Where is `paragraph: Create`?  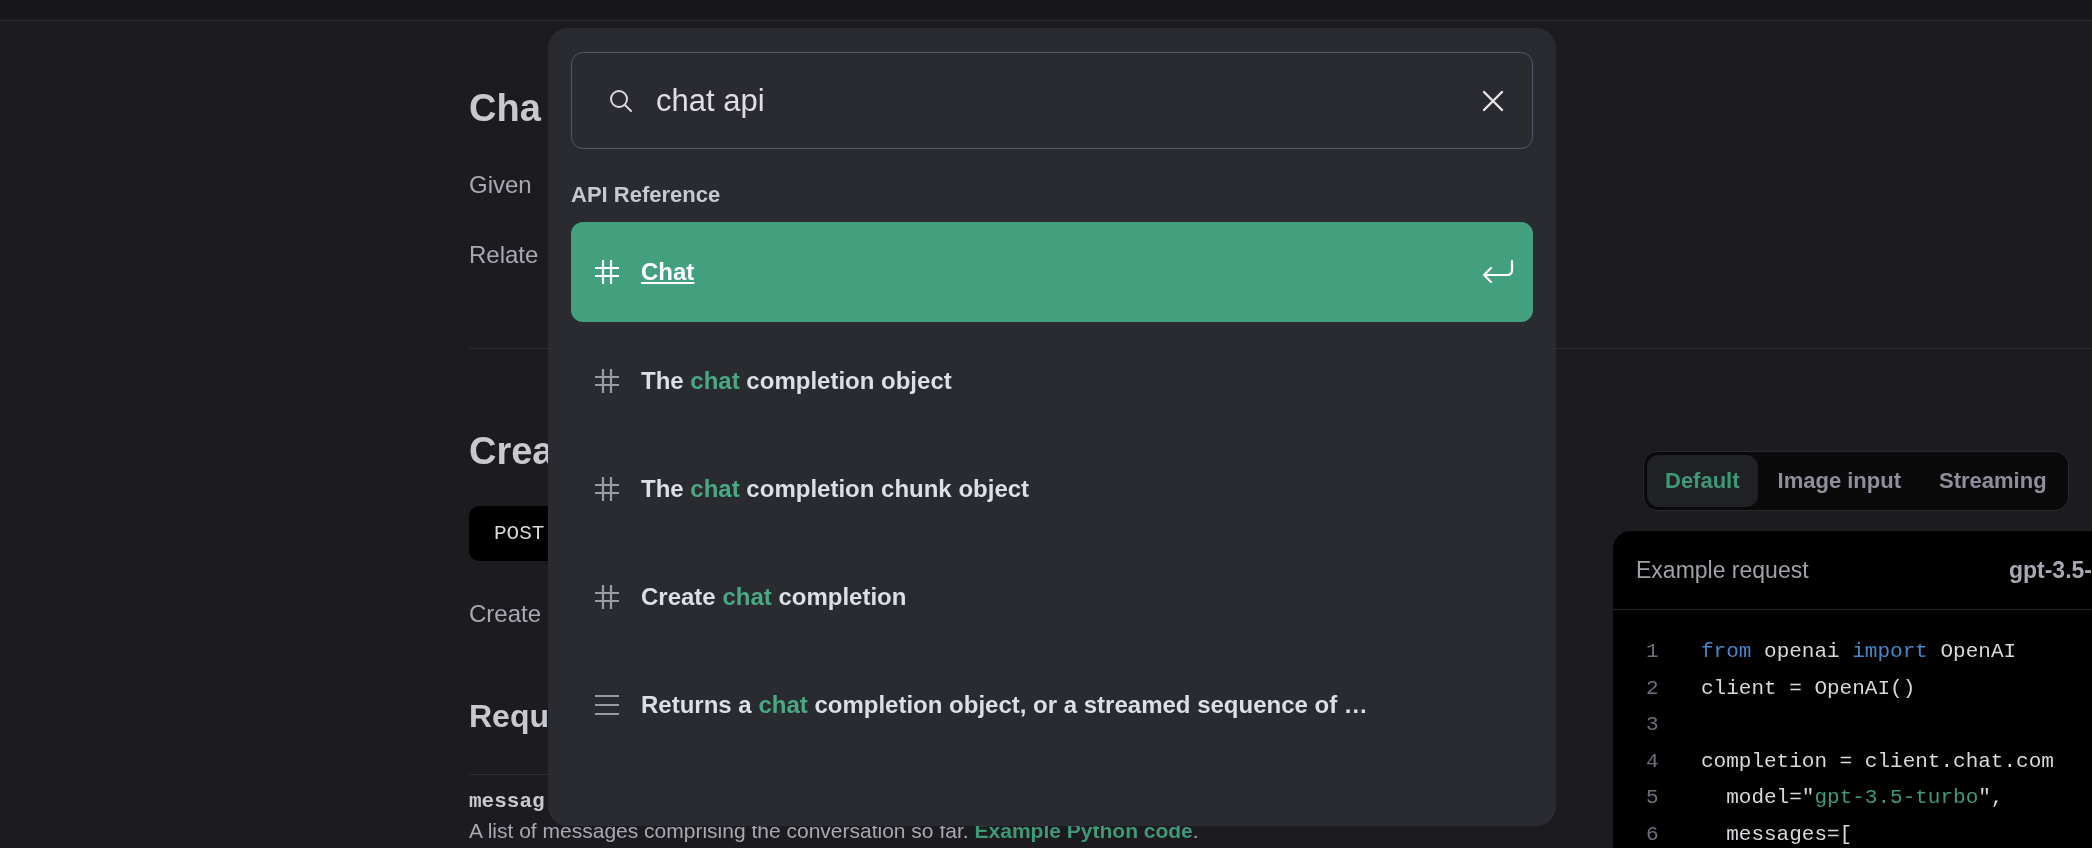
paragraph: Create is located at coordinates (505, 614).